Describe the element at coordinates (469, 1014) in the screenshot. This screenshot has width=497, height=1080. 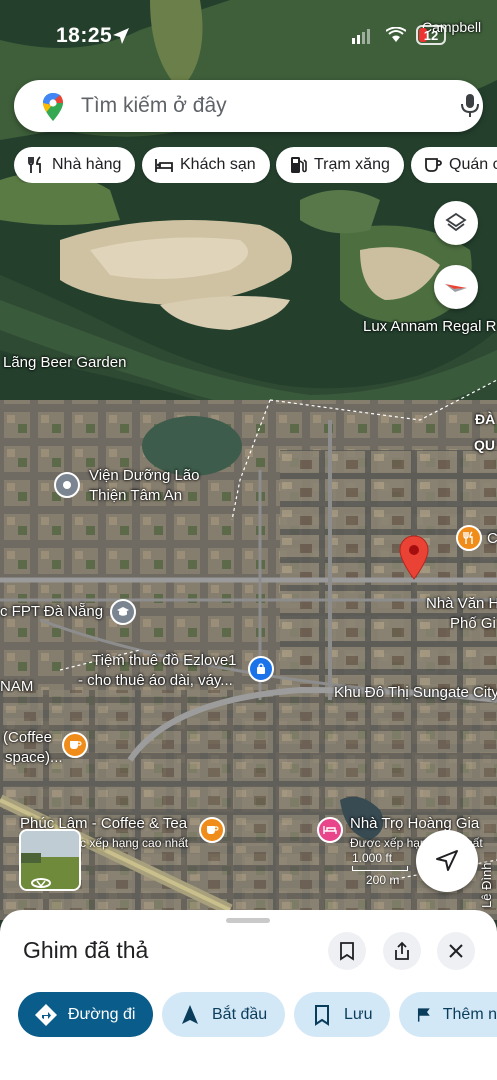
I see `add-label-label: Thêm n` at that location.